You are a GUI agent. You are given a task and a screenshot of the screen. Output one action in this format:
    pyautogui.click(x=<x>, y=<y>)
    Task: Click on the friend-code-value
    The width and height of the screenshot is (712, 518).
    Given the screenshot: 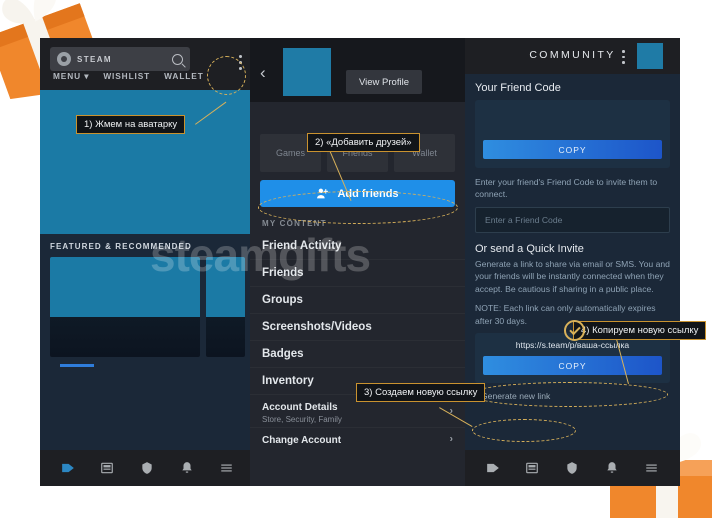 What is the action you would take?
    pyautogui.click(x=572, y=129)
    